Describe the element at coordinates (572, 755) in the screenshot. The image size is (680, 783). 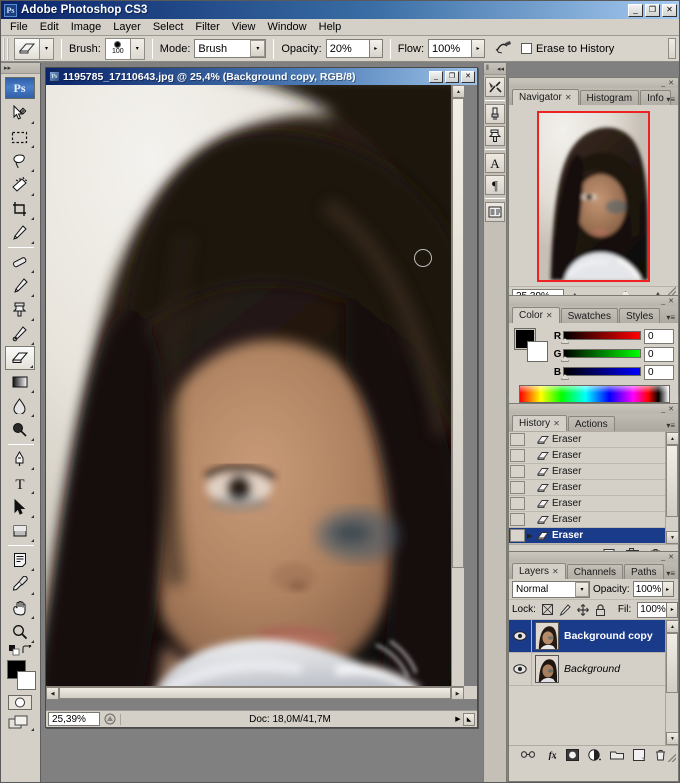
I see `layer-mask-icon` at that location.